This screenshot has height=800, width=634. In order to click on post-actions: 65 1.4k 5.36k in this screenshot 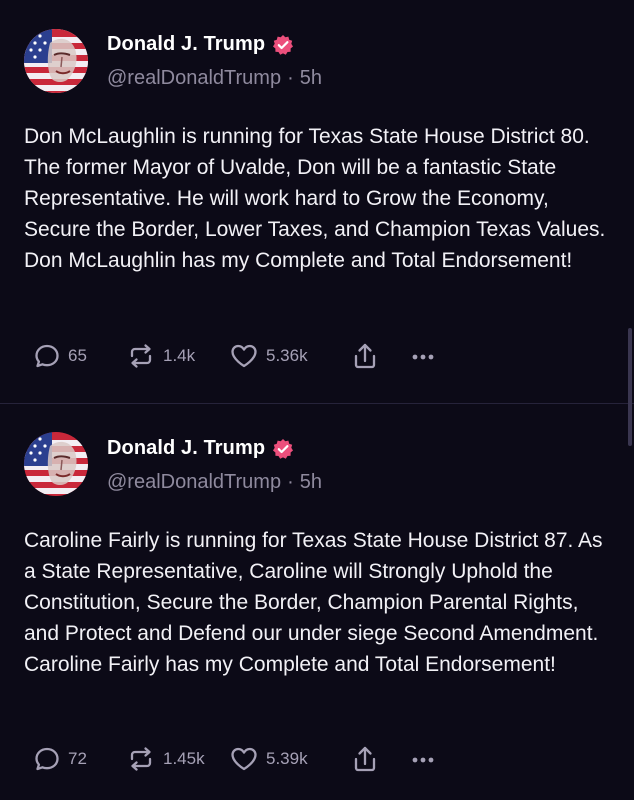, I will do `click(243, 356)`.